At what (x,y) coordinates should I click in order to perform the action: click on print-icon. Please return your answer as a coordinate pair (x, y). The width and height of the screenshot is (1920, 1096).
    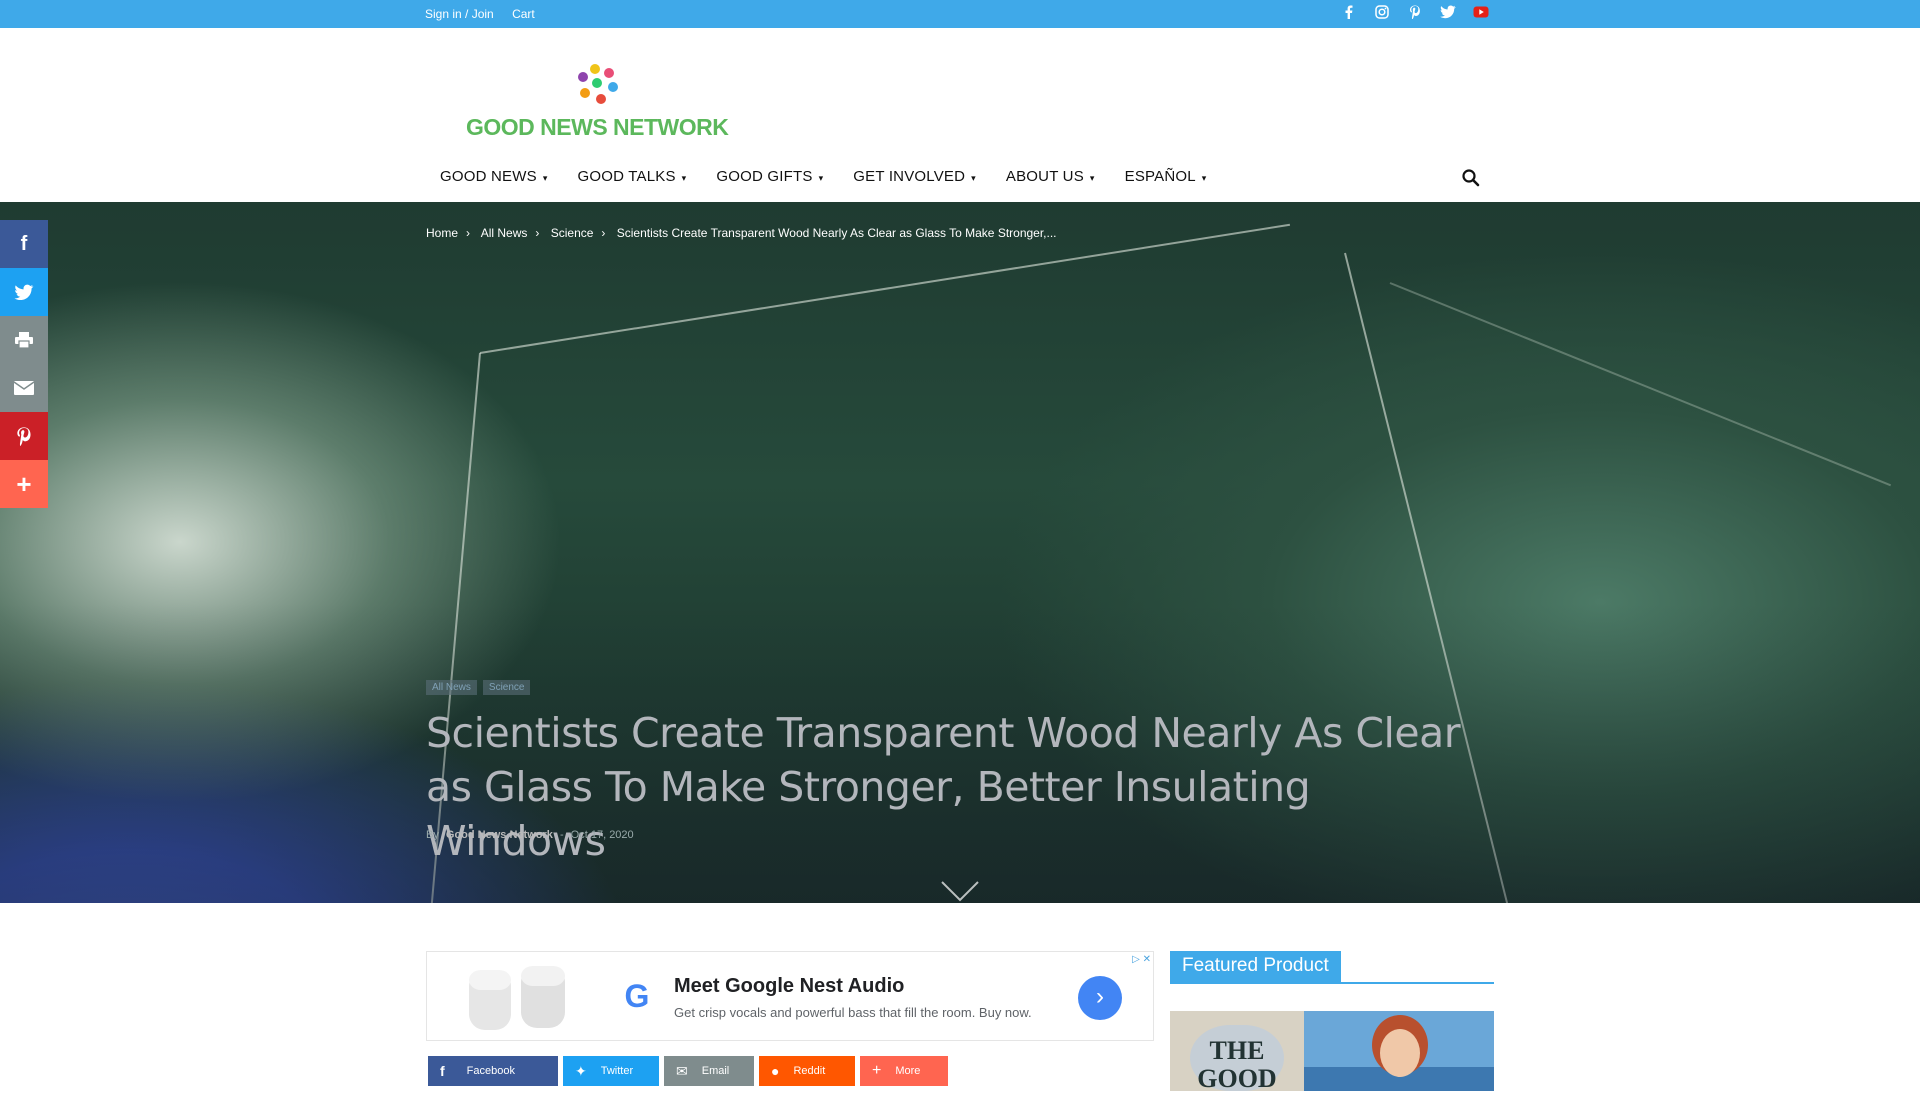
    Looking at the image, I should click on (24, 340).